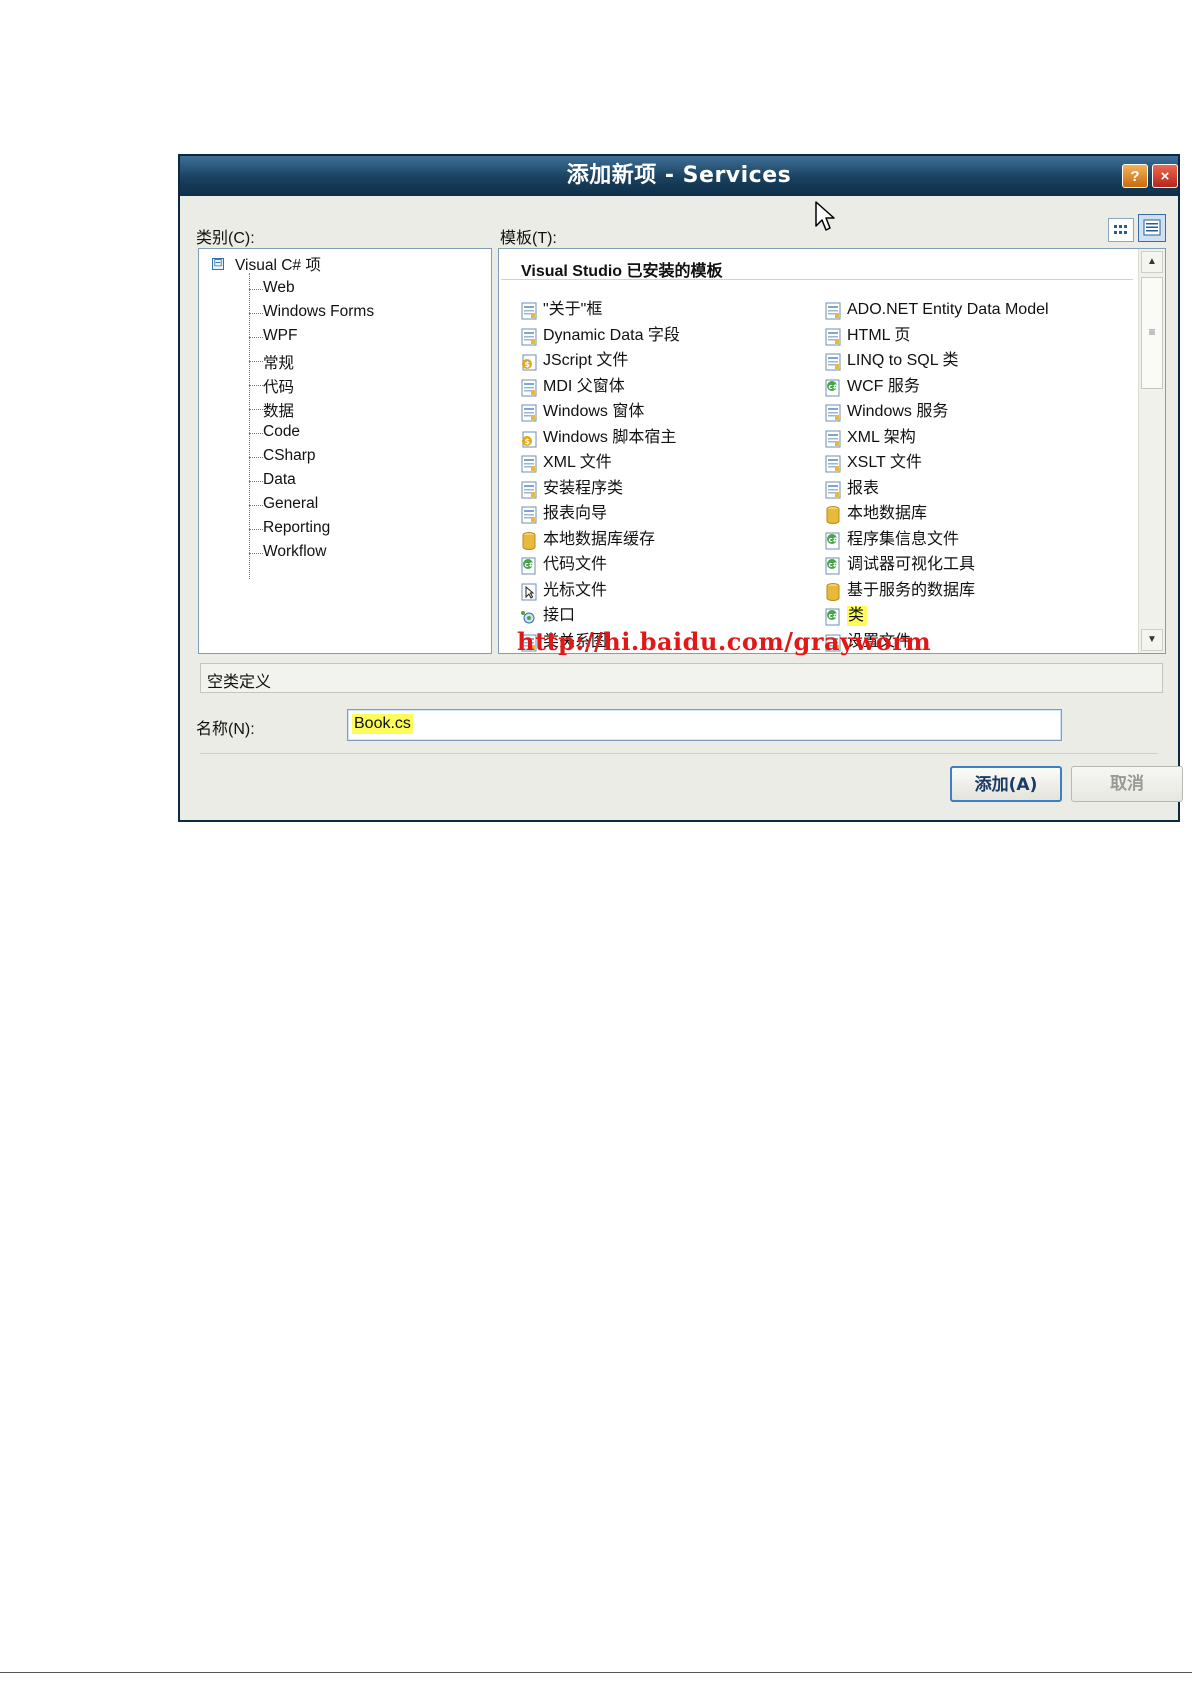 The image size is (1192, 1685). I want to click on name-label: 名称(N):, so click(225, 729).